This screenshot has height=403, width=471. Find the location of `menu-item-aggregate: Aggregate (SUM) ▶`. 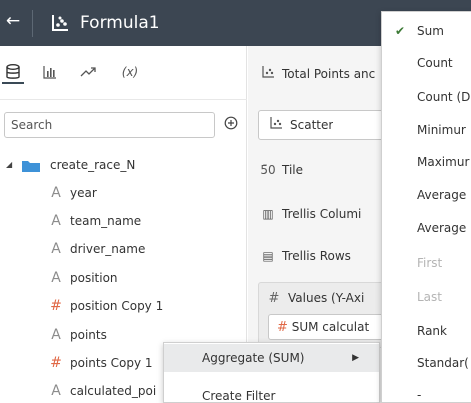

menu-item-aggregate: Aggregate (SUM) ▶ is located at coordinates (271, 358).